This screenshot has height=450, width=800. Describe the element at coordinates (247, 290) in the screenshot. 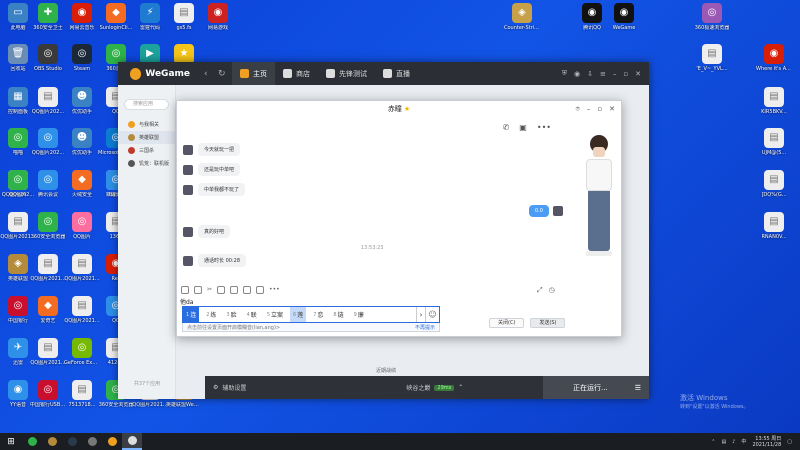

I see `screen-icon` at that location.